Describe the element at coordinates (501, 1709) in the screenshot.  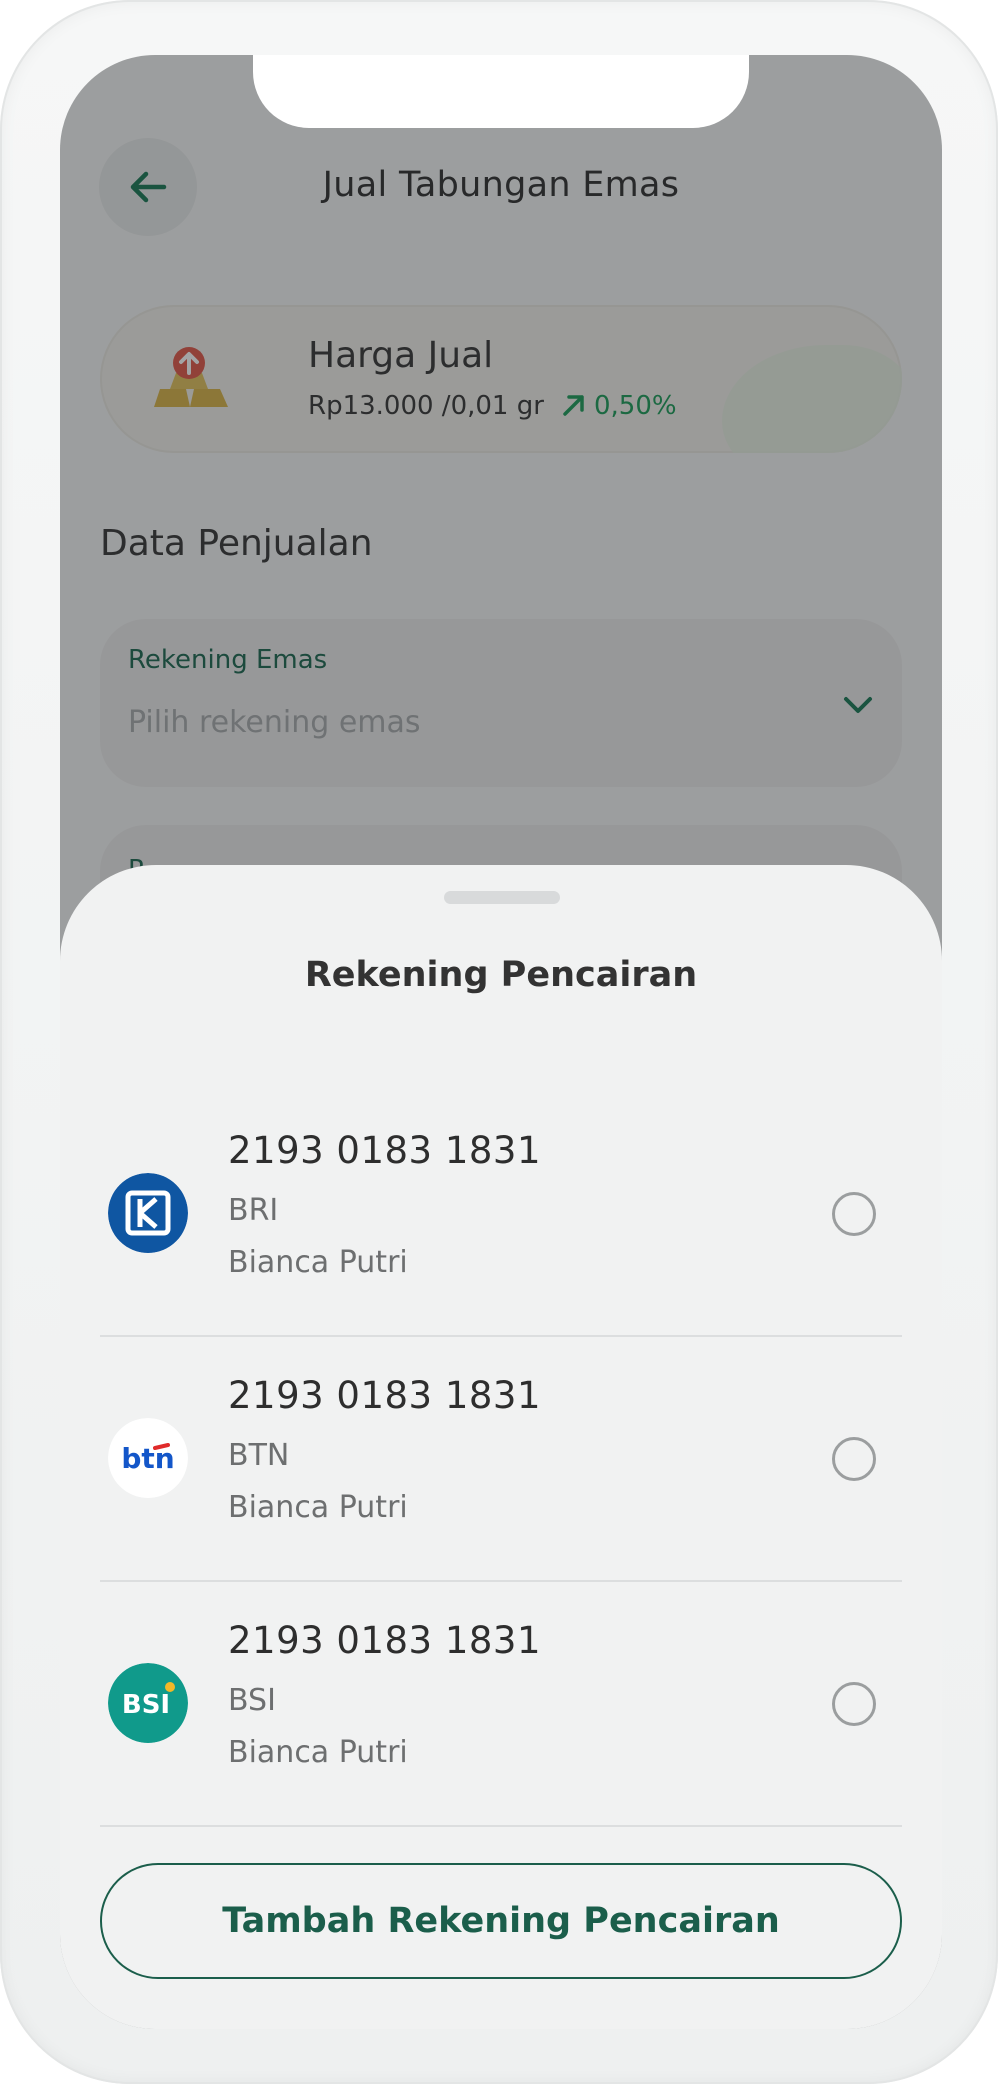
I see `account-item-bsi: BSI 2193 0183 1831 BSI Bianca Putri` at that location.